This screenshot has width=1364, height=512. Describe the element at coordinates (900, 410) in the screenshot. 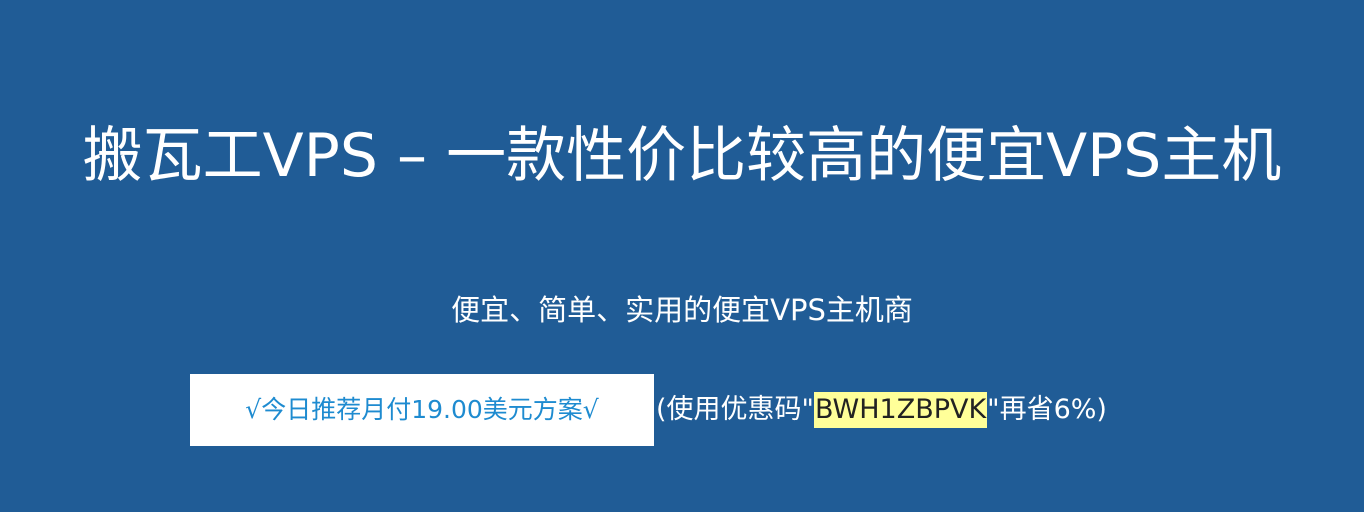

I see `coupon-code: BWH1ZBPVK` at that location.